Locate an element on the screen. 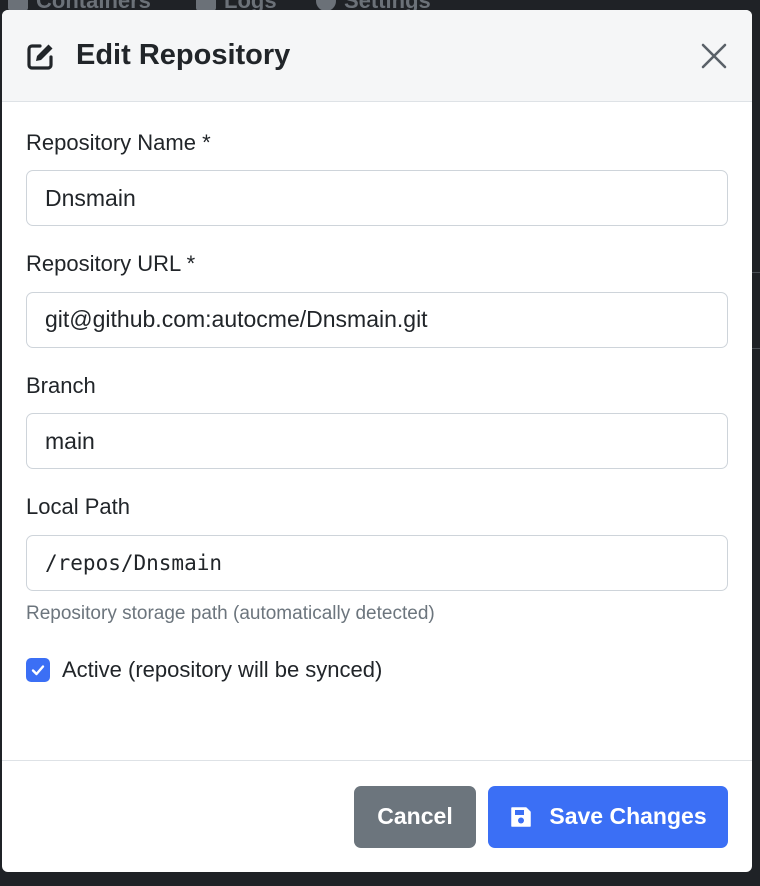 This screenshot has width=760, height=886. close-button is located at coordinates (714, 56).